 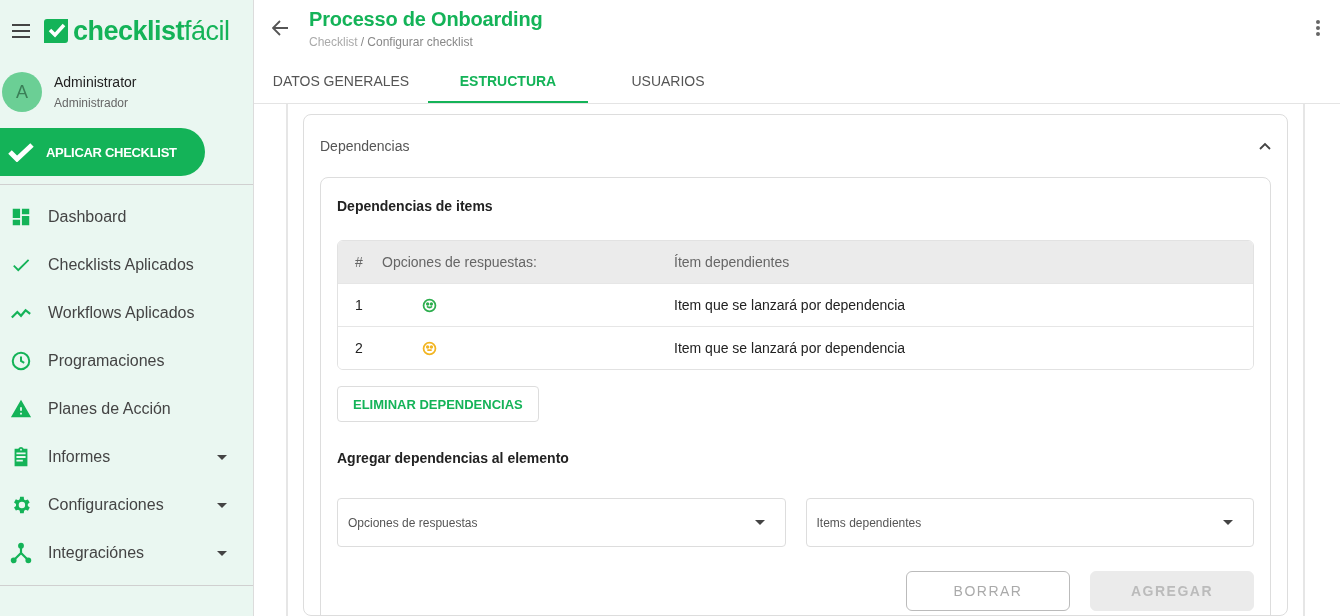 I want to click on tab: DATOS GENERALES, so click(x=341, y=81).